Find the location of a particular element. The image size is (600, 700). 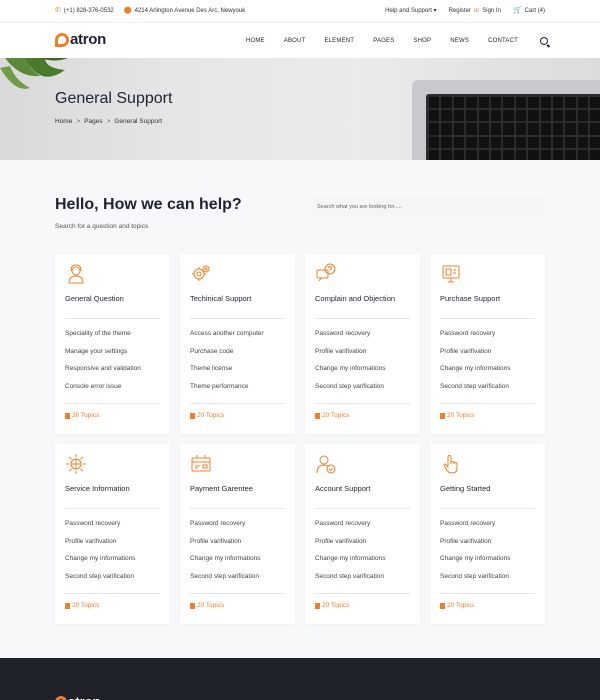

card-title: Service Information is located at coordinates (97, 488).